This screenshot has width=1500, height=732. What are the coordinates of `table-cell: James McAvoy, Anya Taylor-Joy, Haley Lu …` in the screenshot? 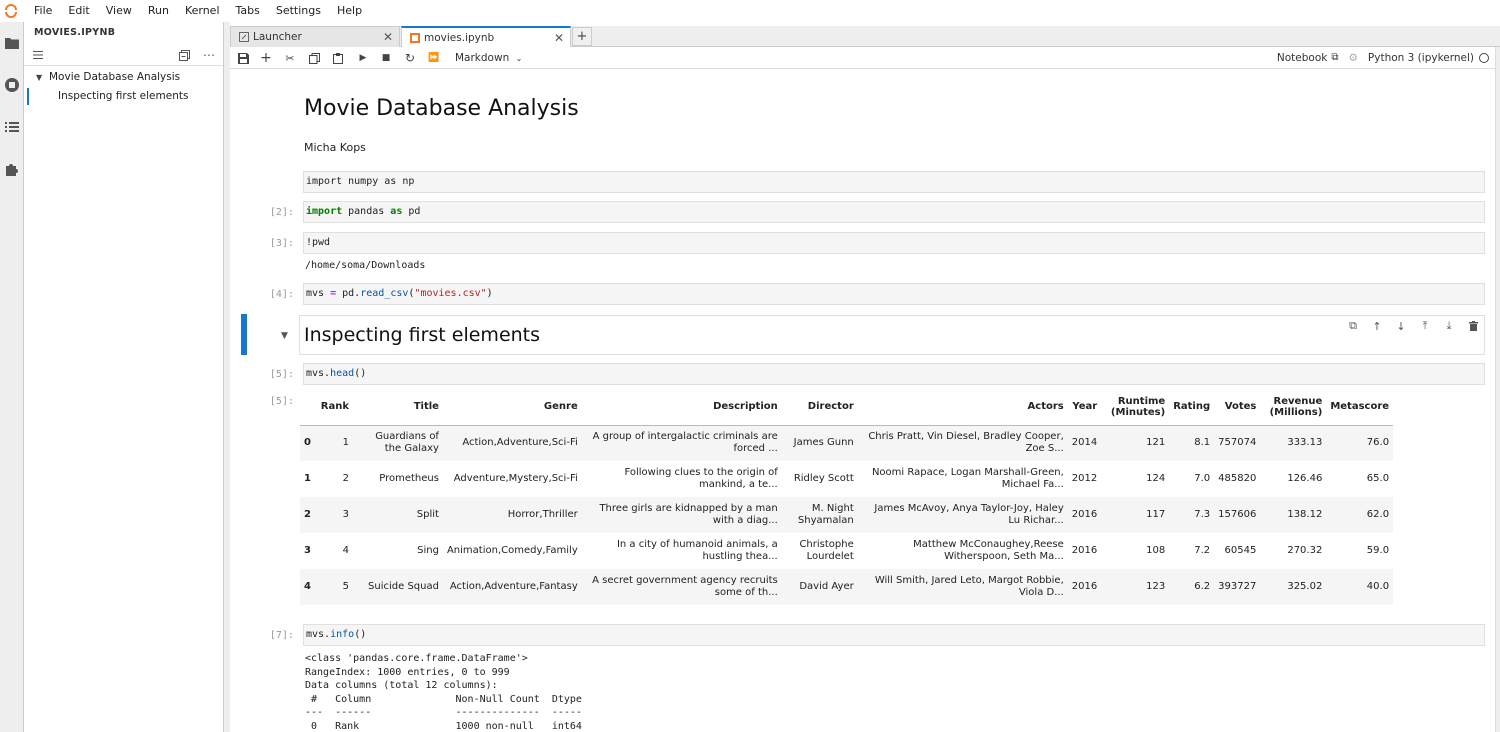 It's located at (963, 515).